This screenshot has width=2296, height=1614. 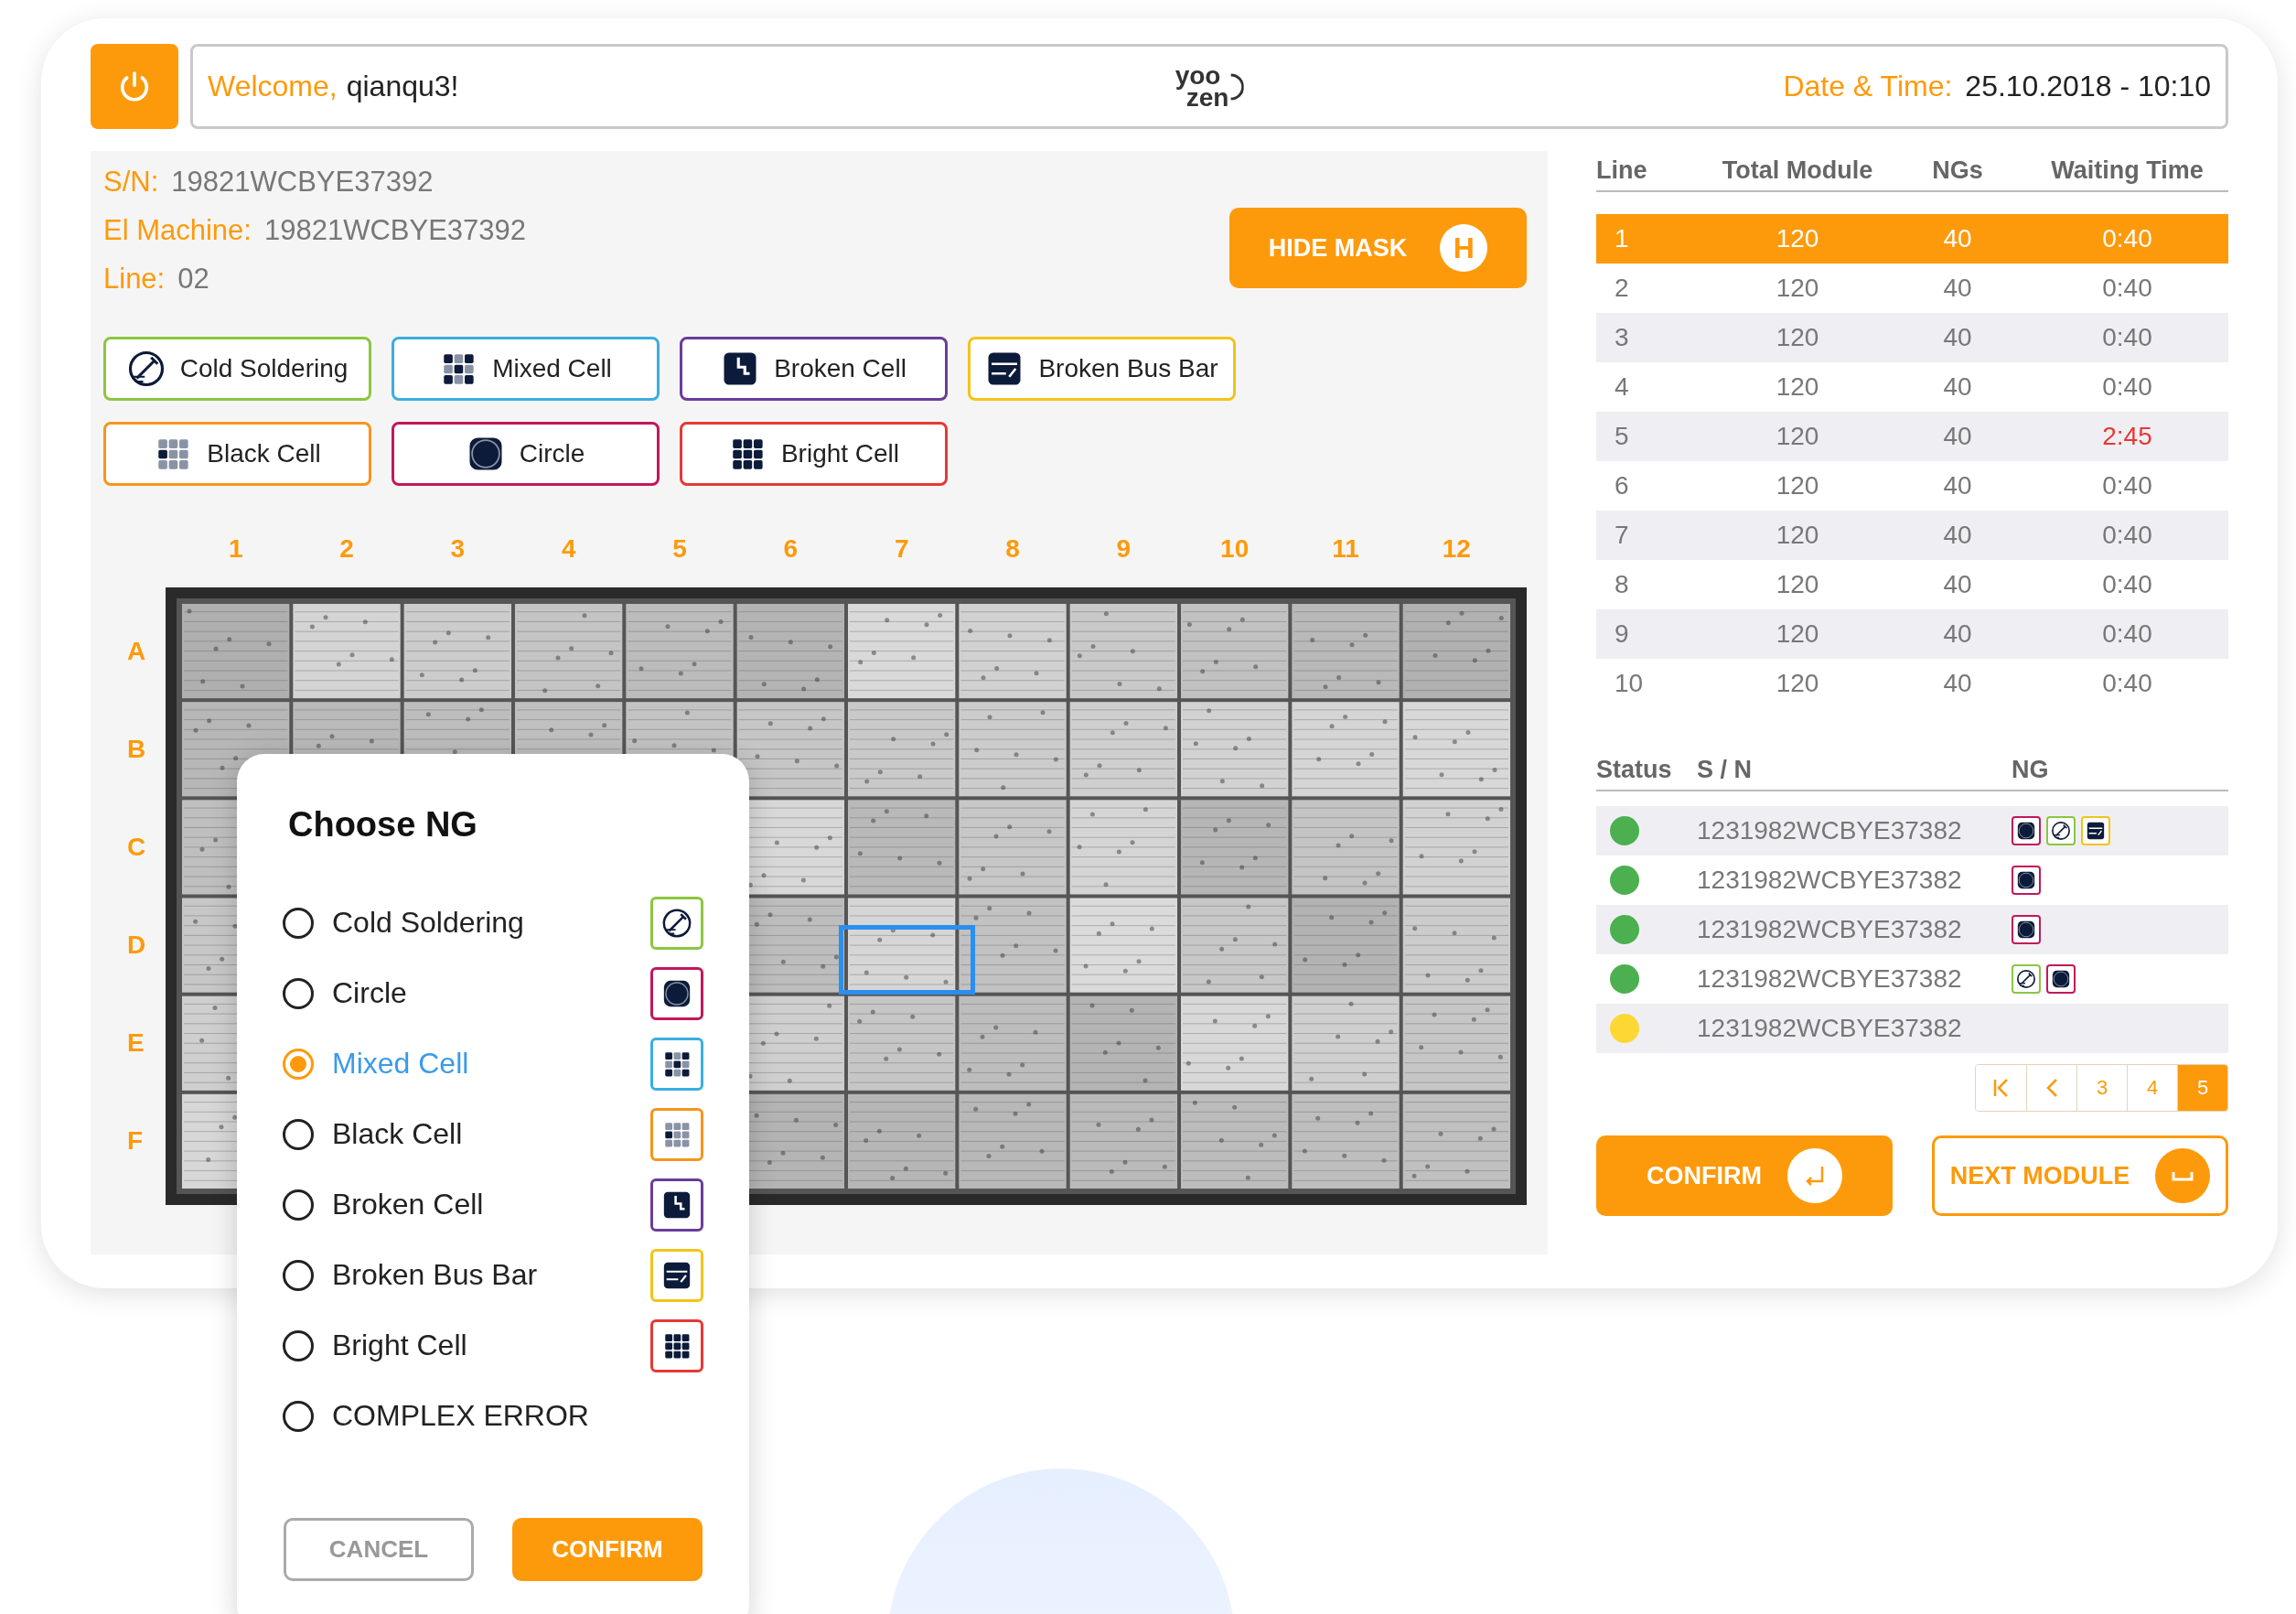 I want to click on info-value: 19821WCBYE37392, so click(x=302, y=182).